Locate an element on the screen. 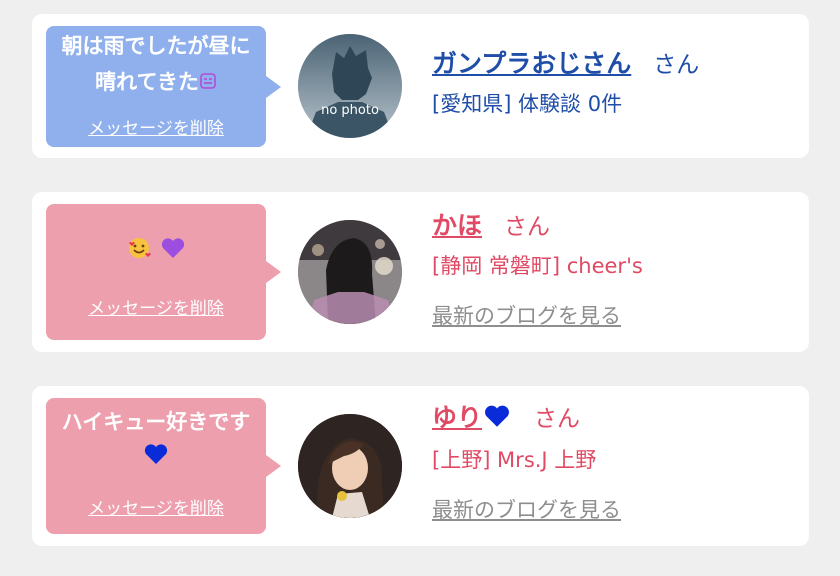 The height and width of the screenshot is (576, 840). purple-heart-icon is located at coordinates (173, 253).